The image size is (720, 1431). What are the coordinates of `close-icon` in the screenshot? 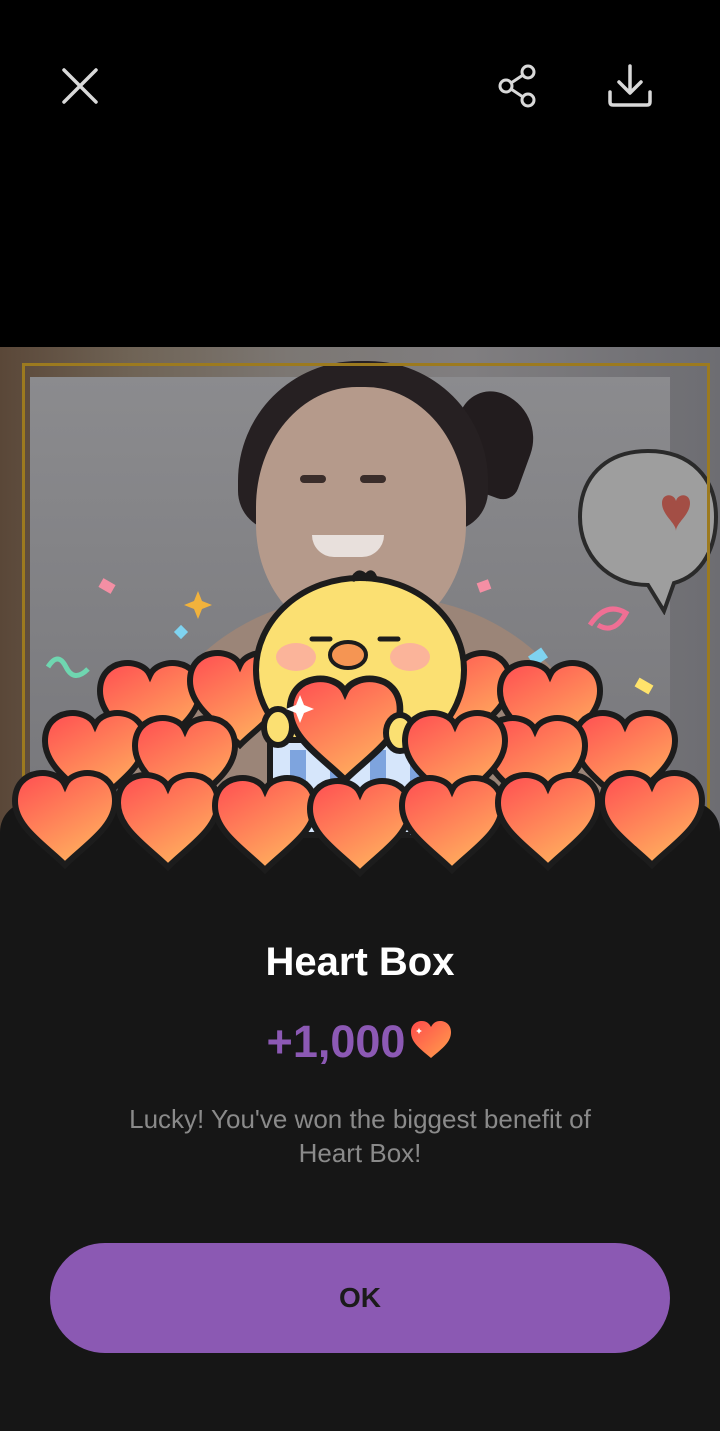 It's located at (80, 86).